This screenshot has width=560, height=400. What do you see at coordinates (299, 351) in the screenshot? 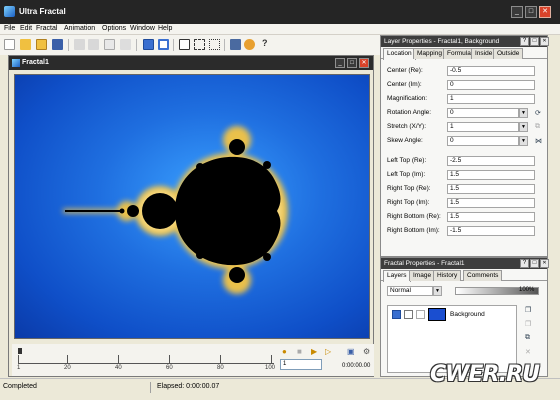
I see `stop-icon: ■` at bounding box center [299, 351].